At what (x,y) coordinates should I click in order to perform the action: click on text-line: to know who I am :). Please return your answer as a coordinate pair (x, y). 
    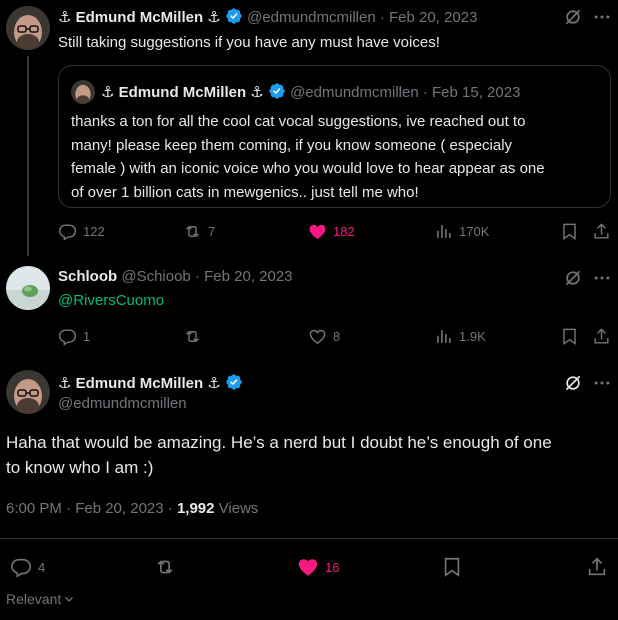
    Looking at the image, I should click on (80, 467).